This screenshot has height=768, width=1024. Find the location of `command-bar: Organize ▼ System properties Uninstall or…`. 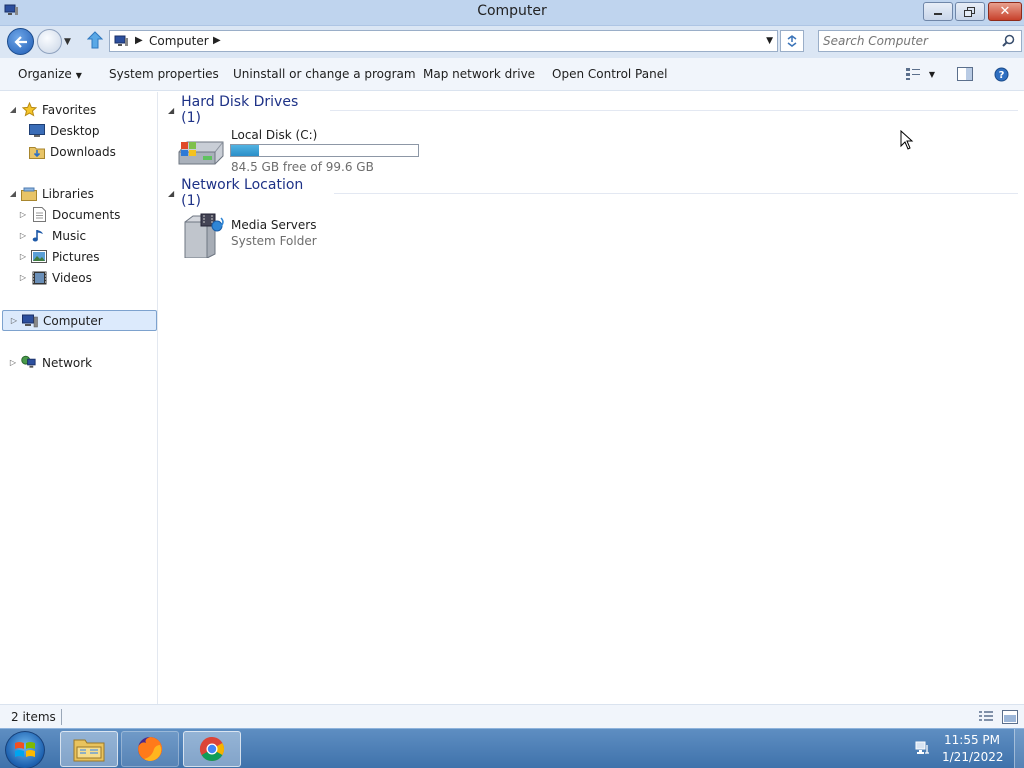

command-bar: Organize ▼ System properties Uninstall or… is located at coordinates (512, 74).